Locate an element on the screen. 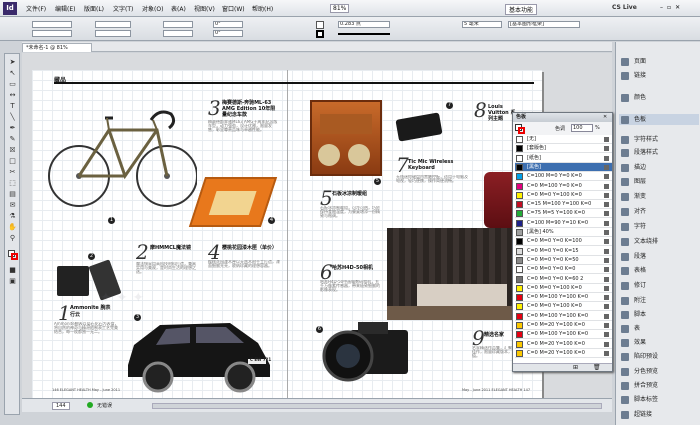 The image size is (700, 425). swatch-item: [黑色] 40% is located at coordinates (563, 232).